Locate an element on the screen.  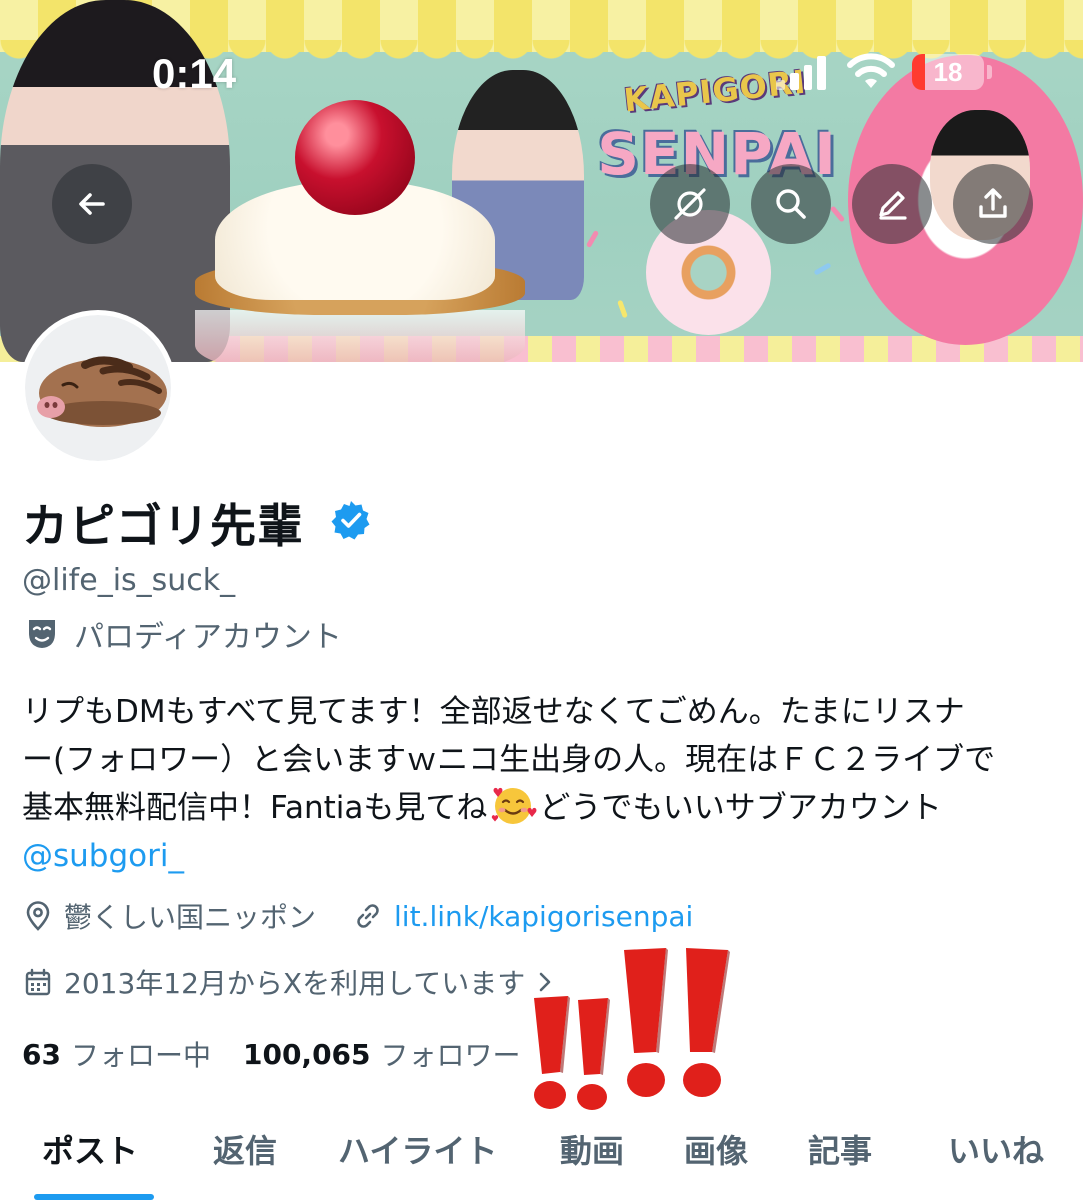
profile-avatar is located at coordinates (98, 388).